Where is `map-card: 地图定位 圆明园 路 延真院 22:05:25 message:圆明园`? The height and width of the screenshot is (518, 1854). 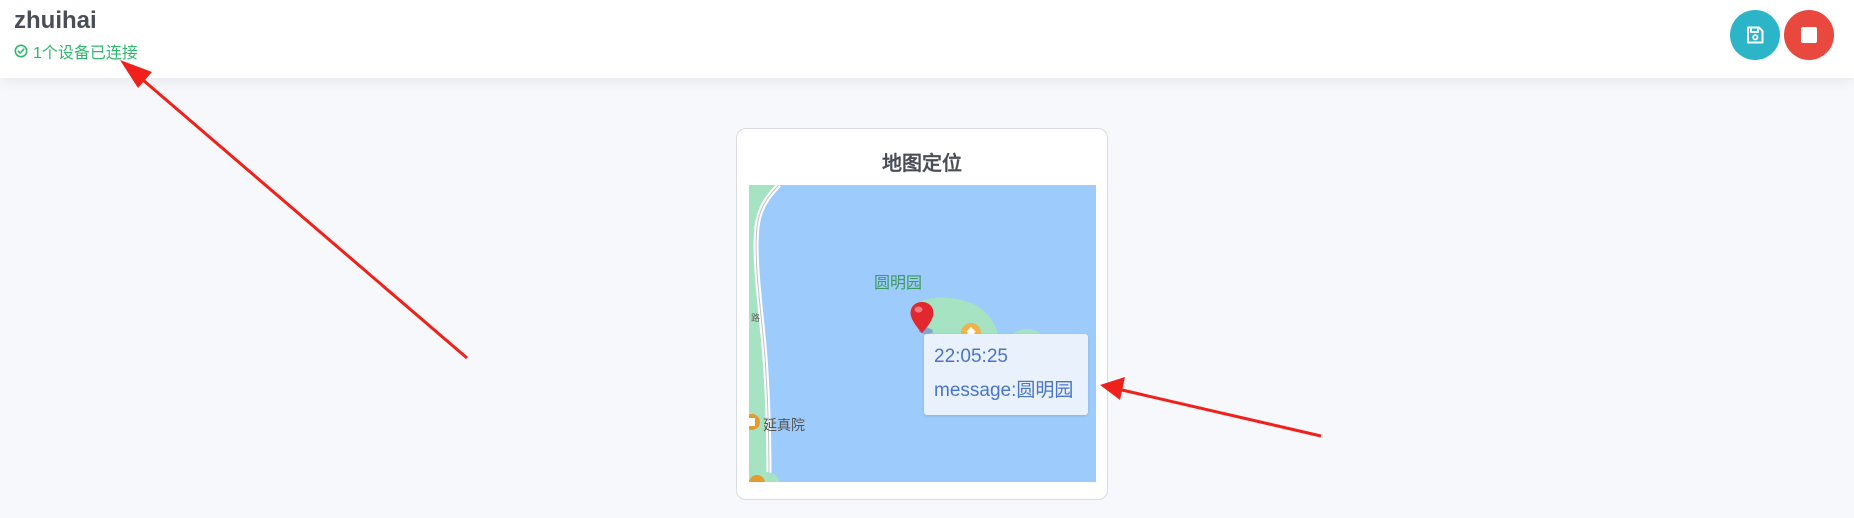 map-card: 地图定位 圆明园 路 延真院 22:05:25 message:圆明园 is located at coordinates (922, 314).